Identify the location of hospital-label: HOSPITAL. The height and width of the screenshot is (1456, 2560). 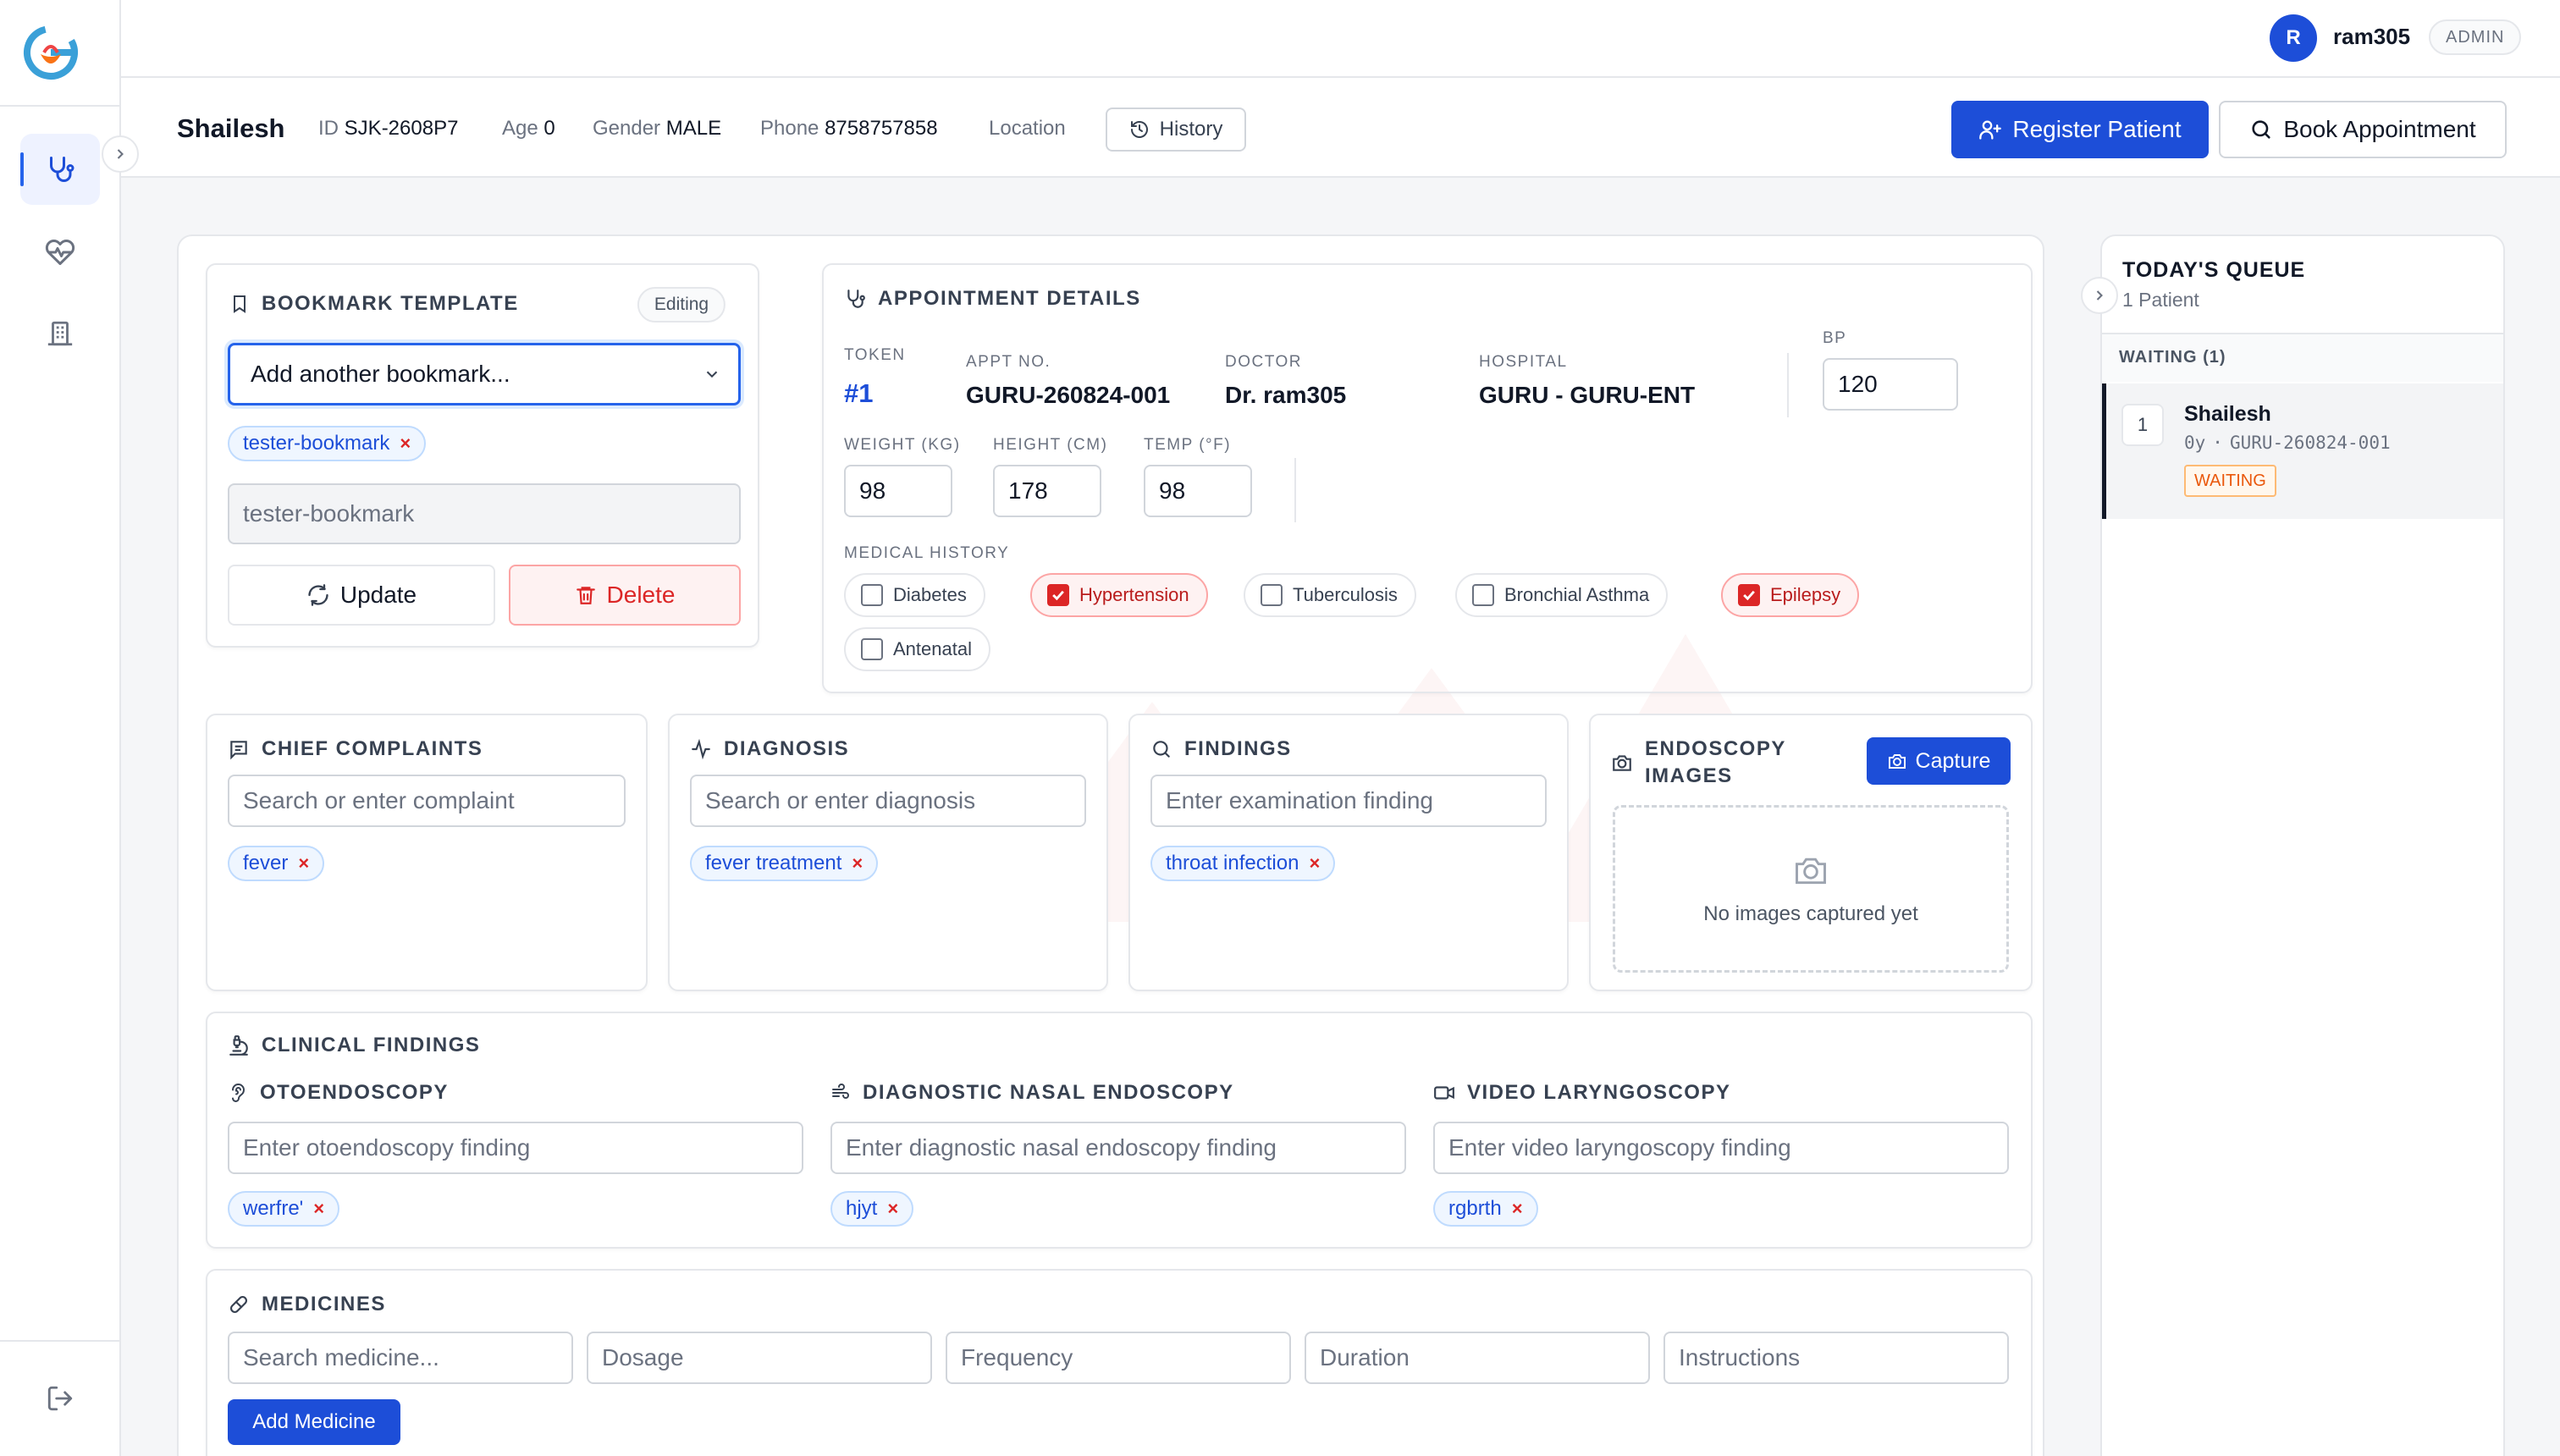
(1523, 362).